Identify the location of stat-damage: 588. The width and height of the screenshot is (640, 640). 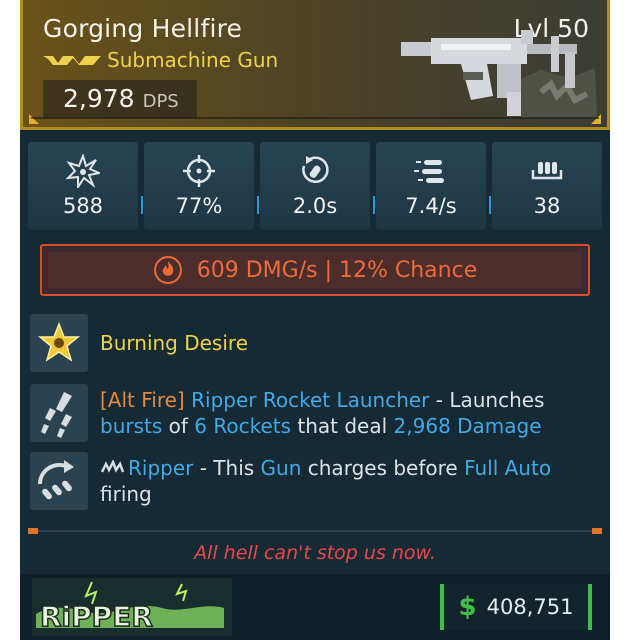
(85, 186).